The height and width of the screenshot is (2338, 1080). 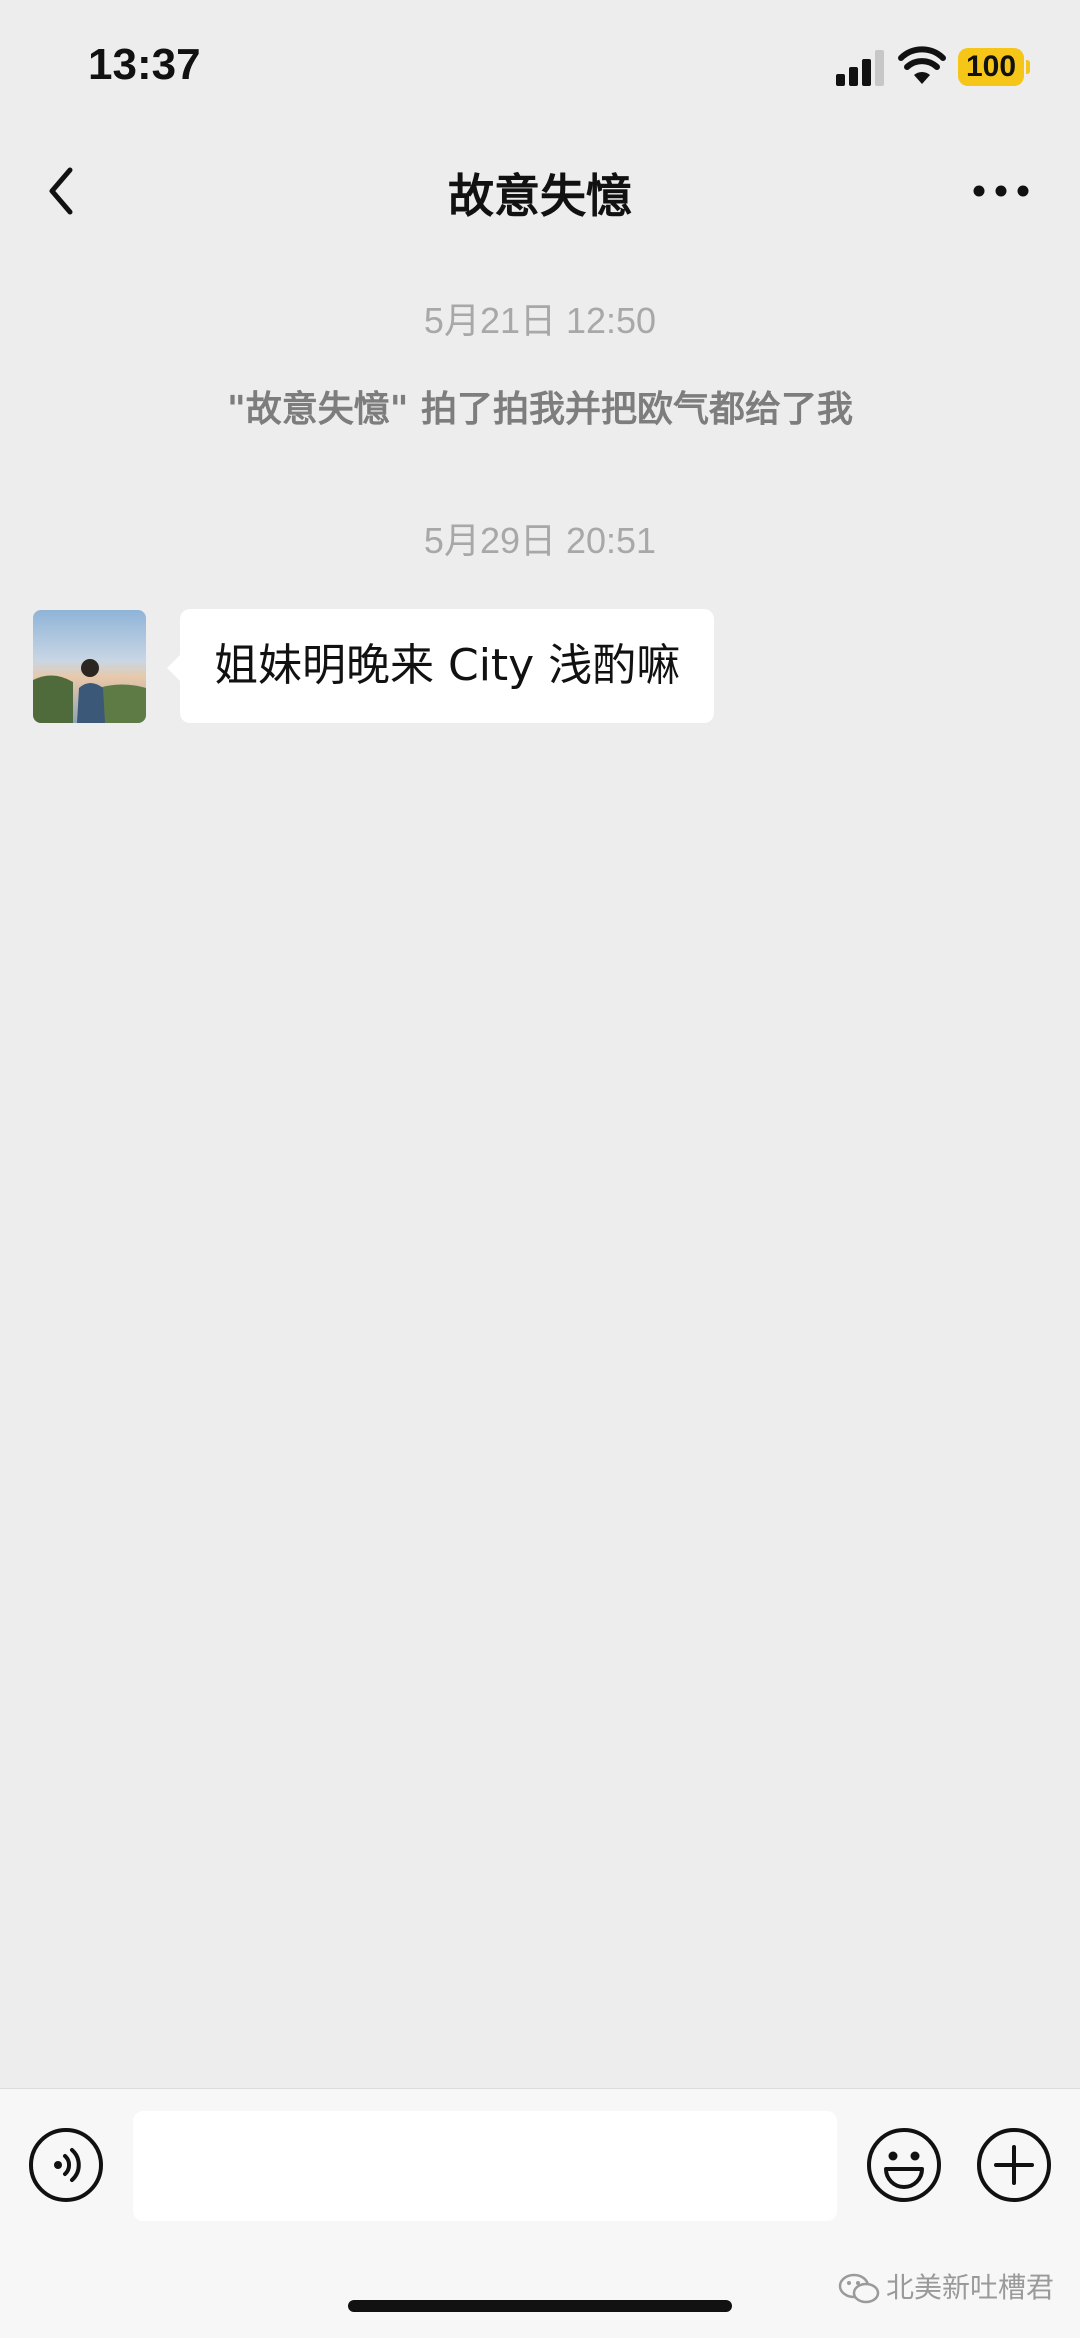 I want to click on status-bar: 13:37 100, so click(x=540, y=65).